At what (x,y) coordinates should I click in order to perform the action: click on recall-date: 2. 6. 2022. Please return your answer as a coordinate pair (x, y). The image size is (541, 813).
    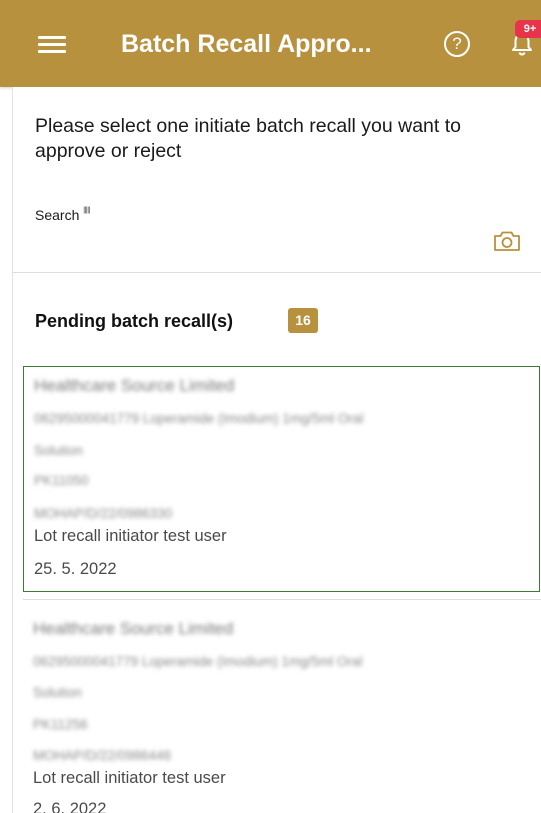
    Looking at the image, I should click on (70, 806).